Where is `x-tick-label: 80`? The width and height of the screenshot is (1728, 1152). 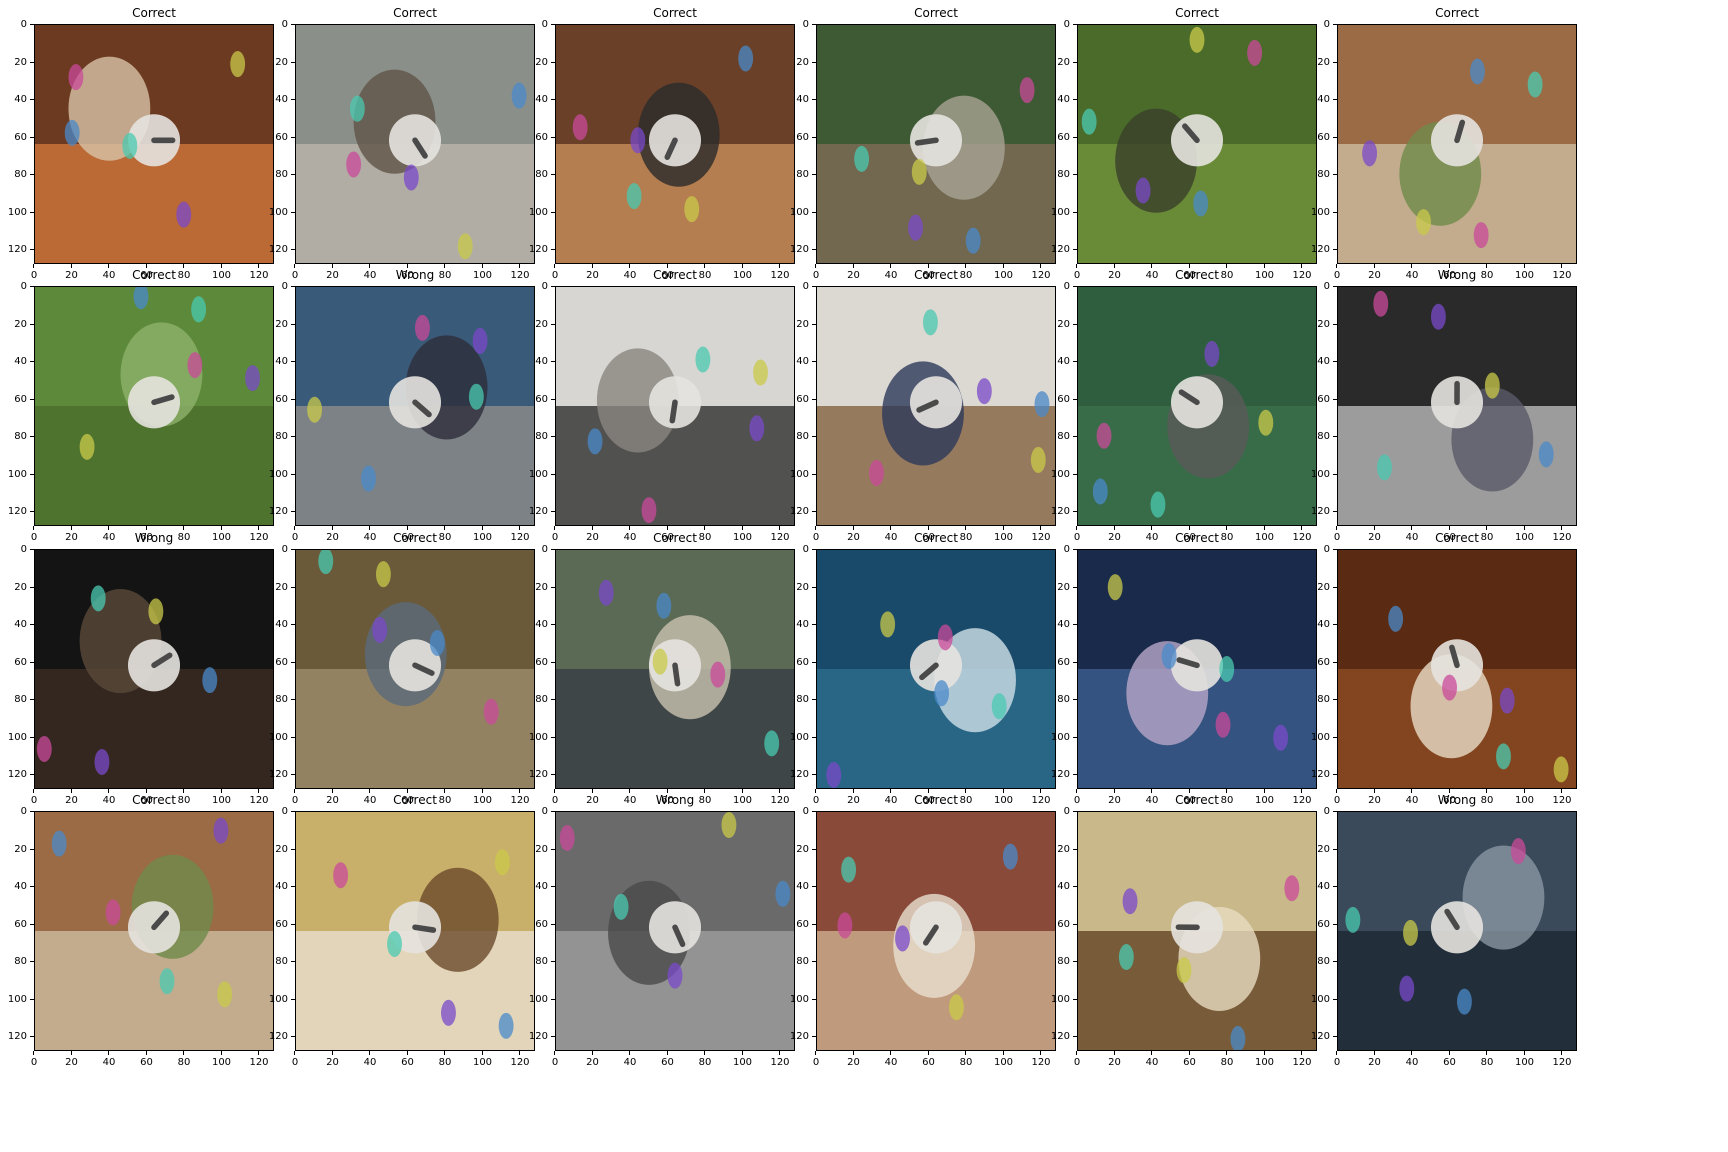 x-tick-label: 80 is located at coordinates (184, 1059).